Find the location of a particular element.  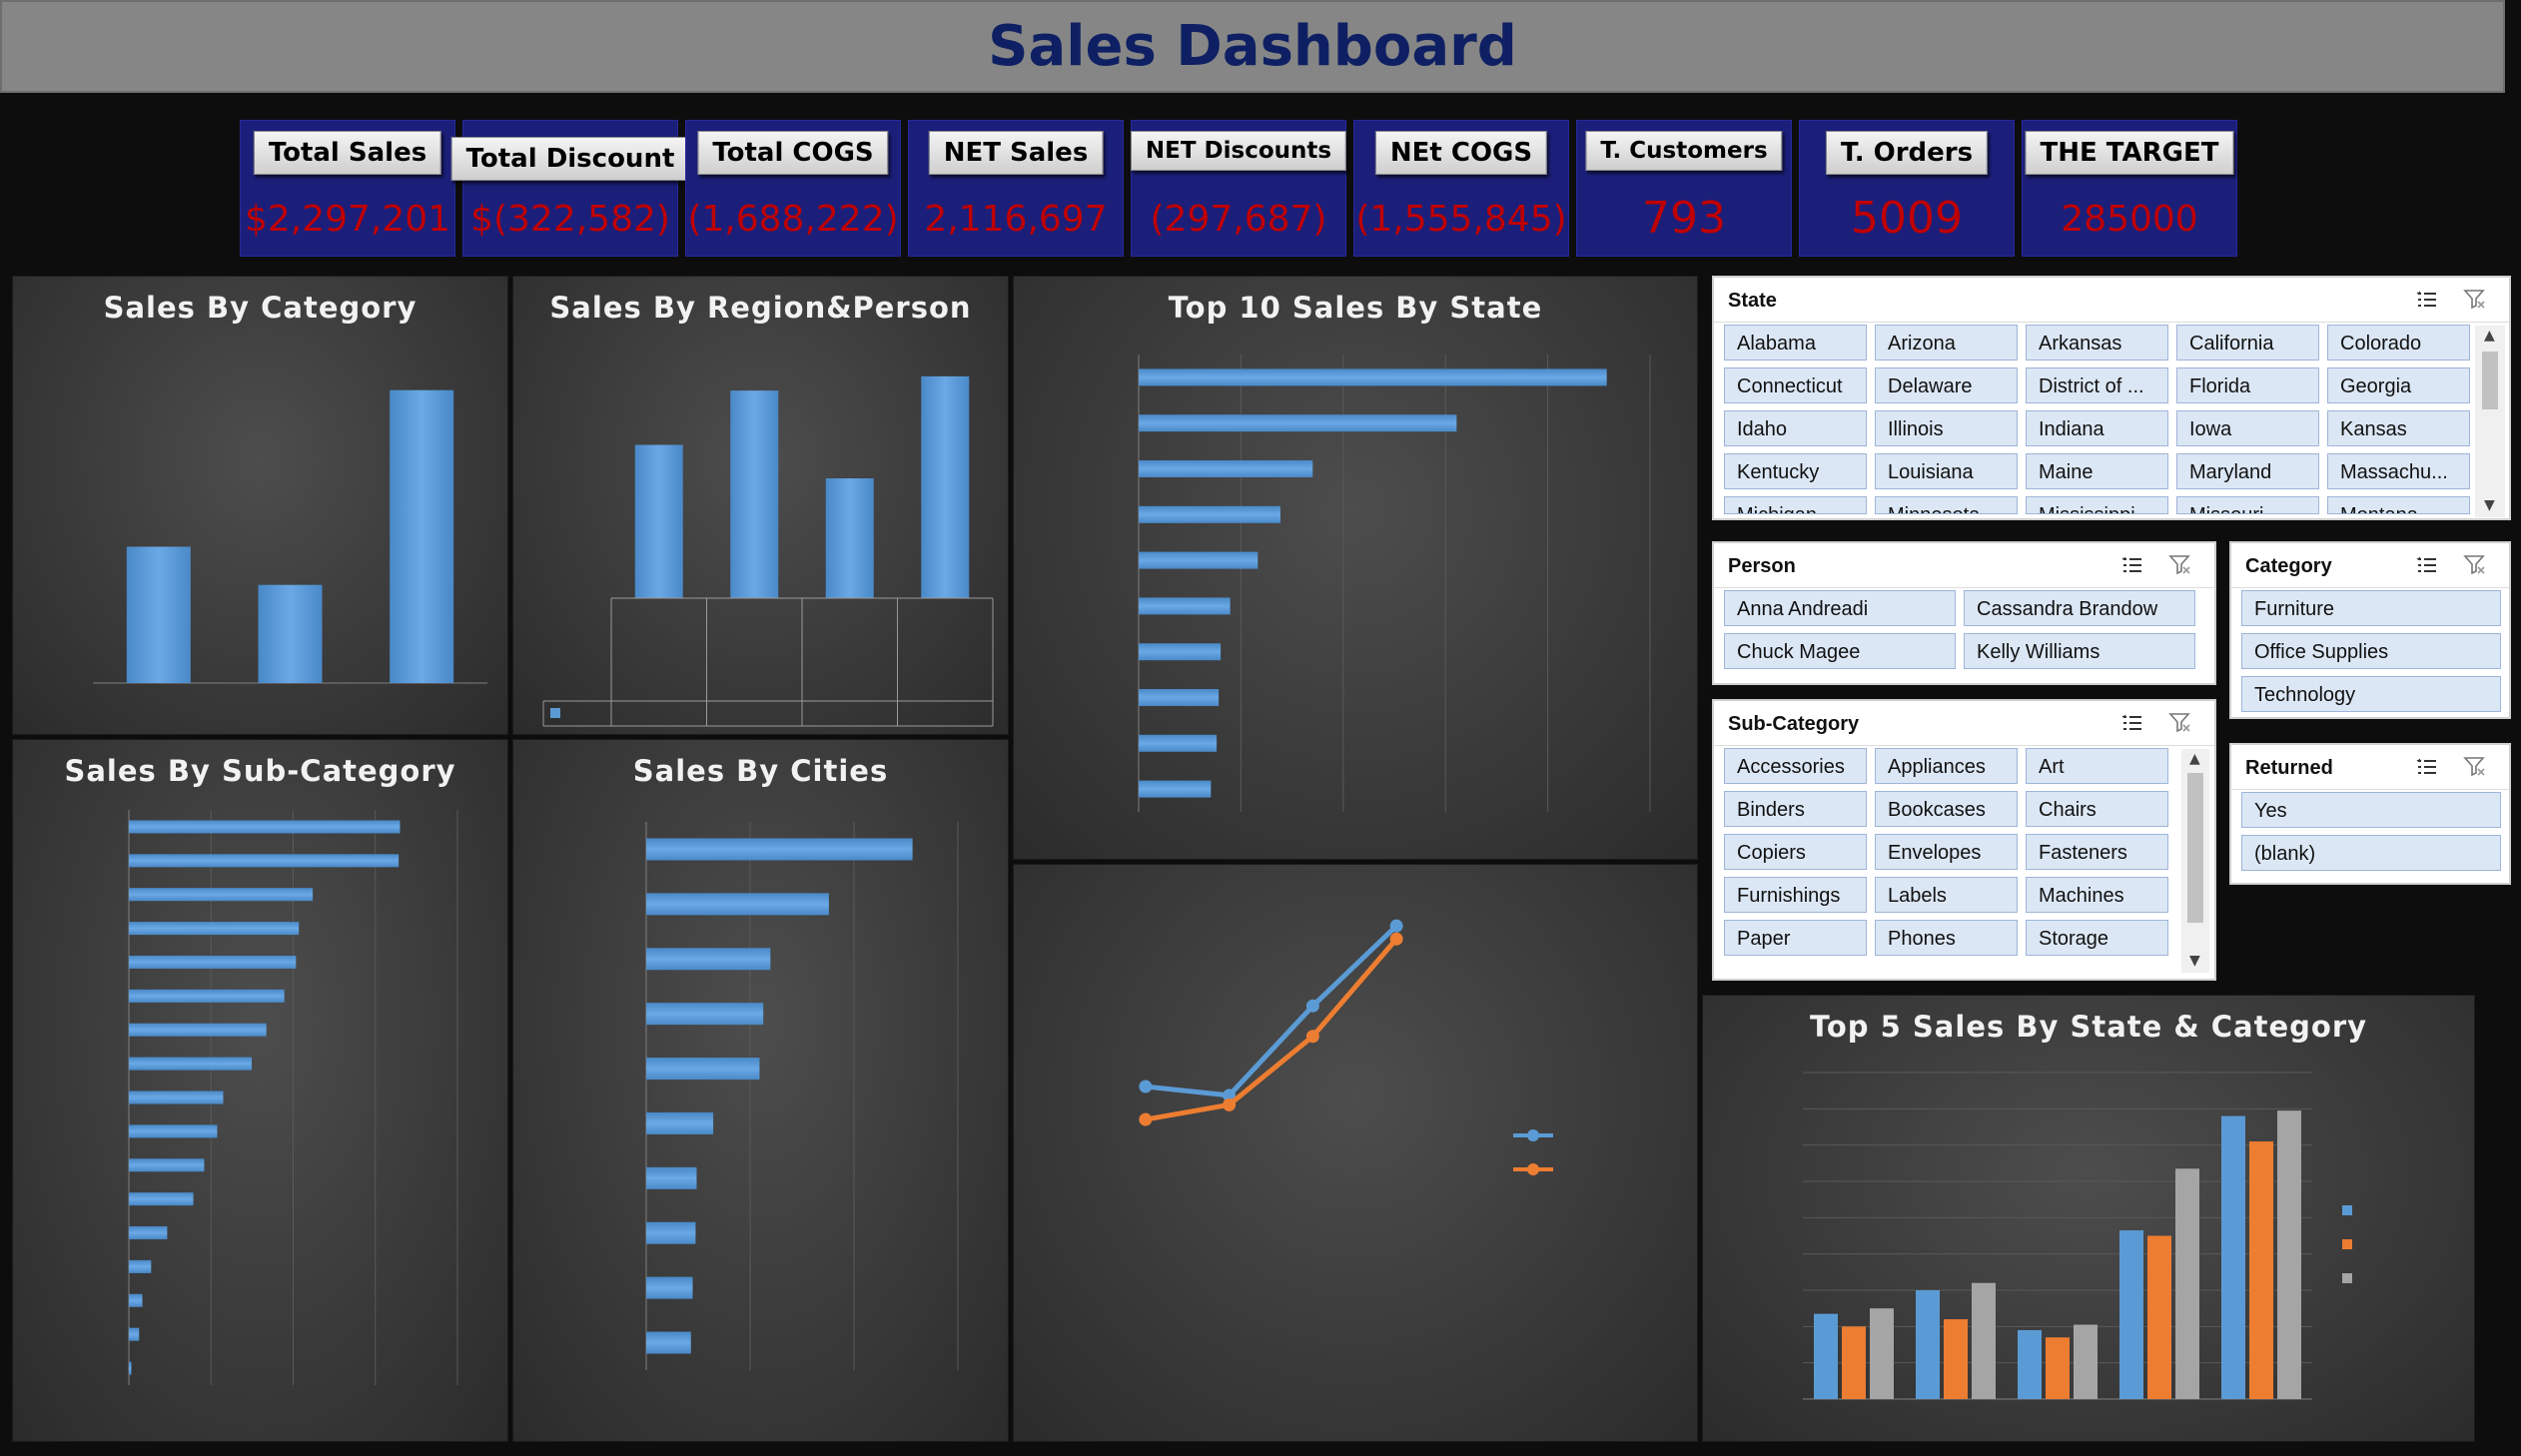

kpi-label: Total Discount is located at coordinates (570, 159).